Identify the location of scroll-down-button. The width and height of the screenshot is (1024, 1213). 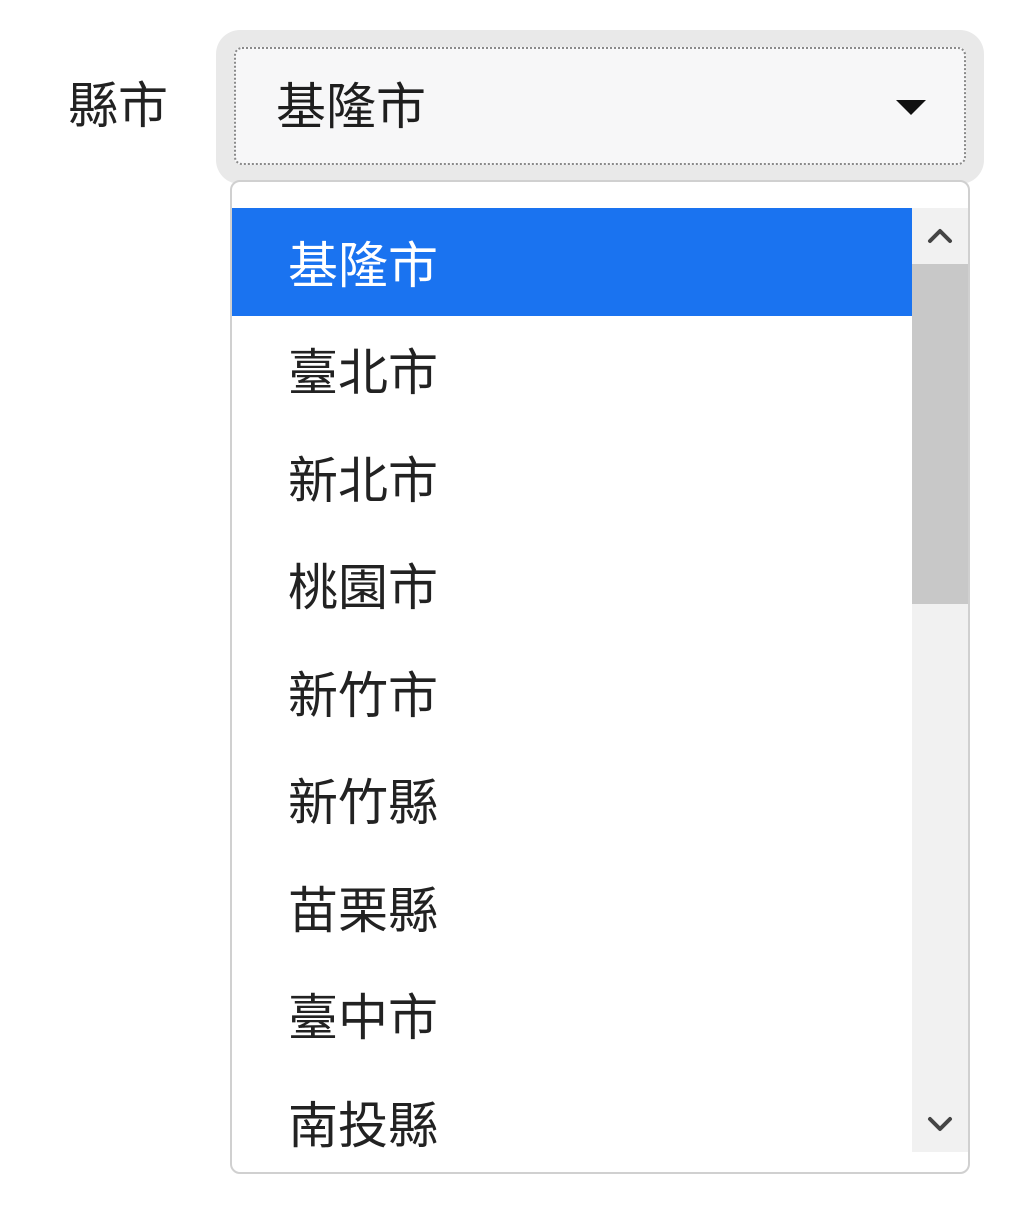
(940, 1124).